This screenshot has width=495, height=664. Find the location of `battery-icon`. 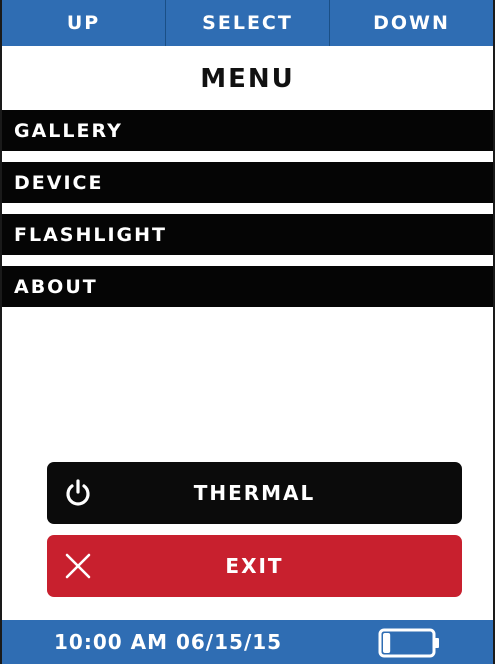

battery-icon is located at coordinates (408, 643).